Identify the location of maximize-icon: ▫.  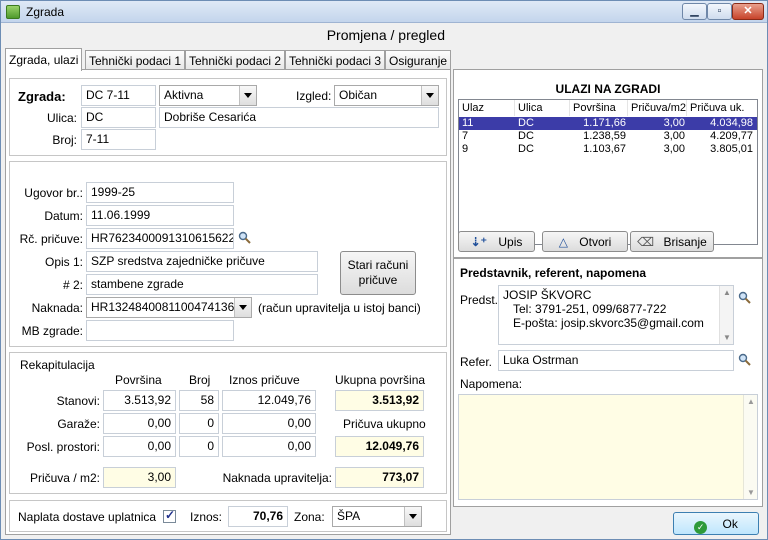
(719, 11).